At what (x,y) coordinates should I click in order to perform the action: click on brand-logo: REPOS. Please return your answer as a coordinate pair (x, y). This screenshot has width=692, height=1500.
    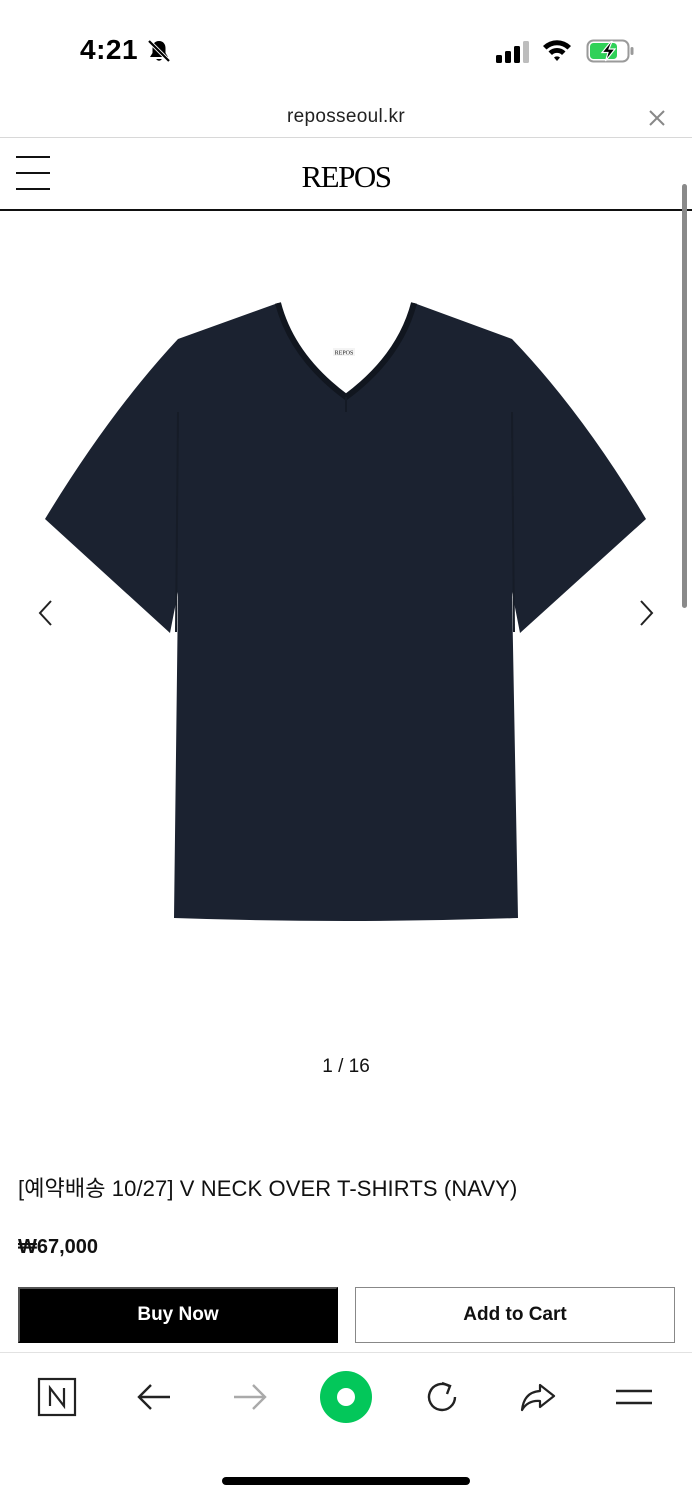
    Looking at the image, I should click on (346, 177).